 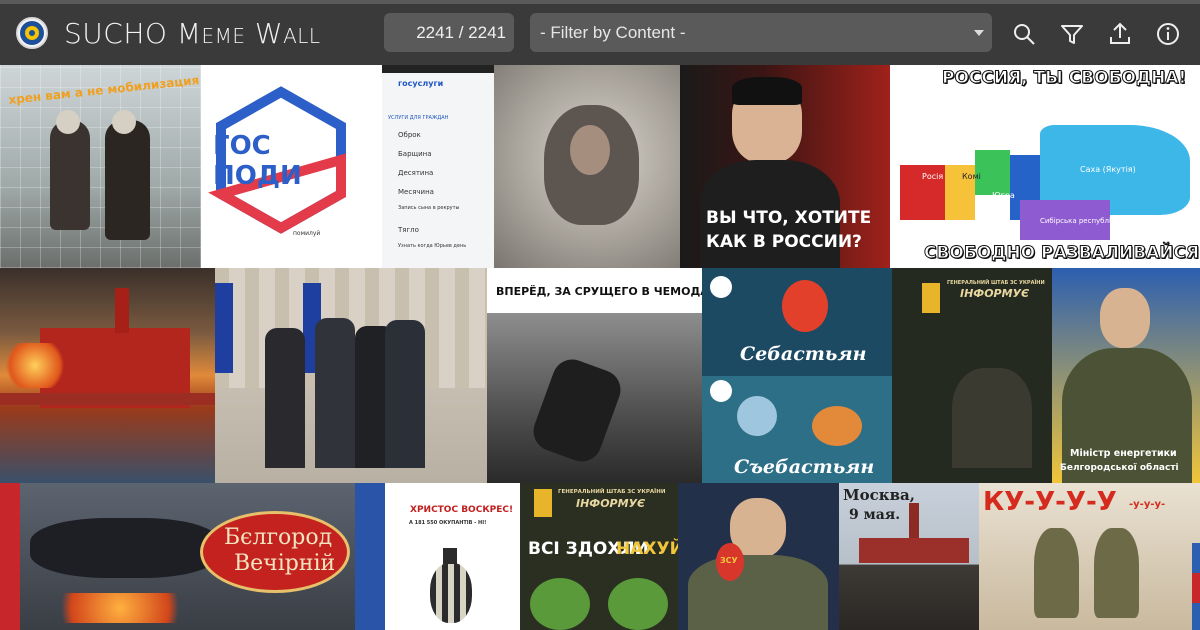 I want to click on upload-button, so click(x=1120, y=34).